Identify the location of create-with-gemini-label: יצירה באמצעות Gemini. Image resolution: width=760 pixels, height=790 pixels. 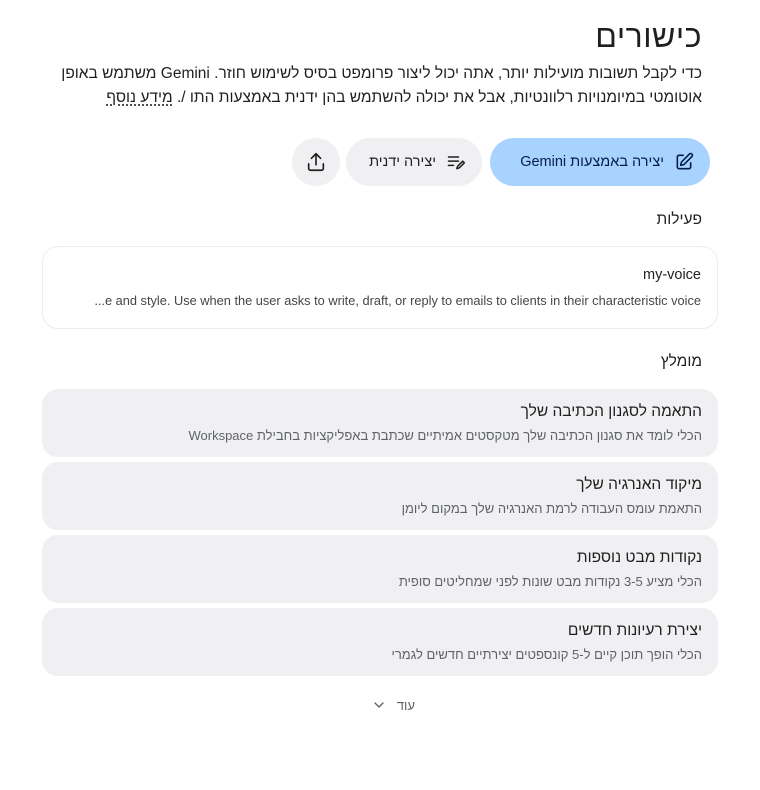
(592, 162).